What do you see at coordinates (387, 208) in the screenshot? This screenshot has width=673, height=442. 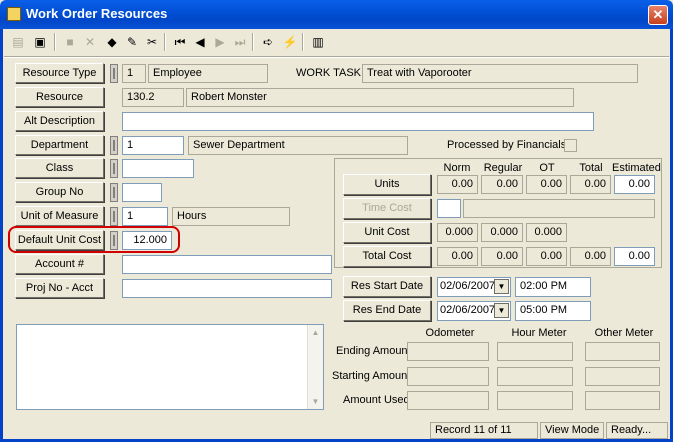 I see `time-cost-button: Time Cost` at bounding box center [387, 208].